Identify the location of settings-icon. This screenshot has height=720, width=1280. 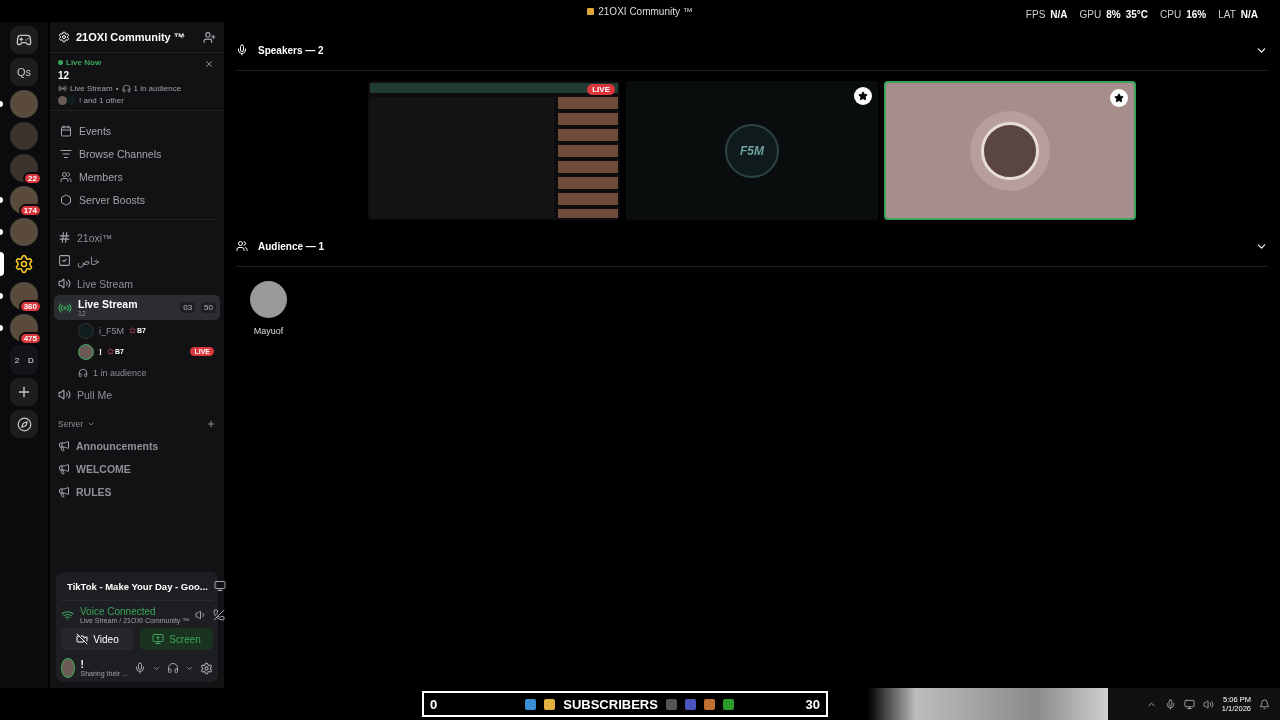
(206, 668).